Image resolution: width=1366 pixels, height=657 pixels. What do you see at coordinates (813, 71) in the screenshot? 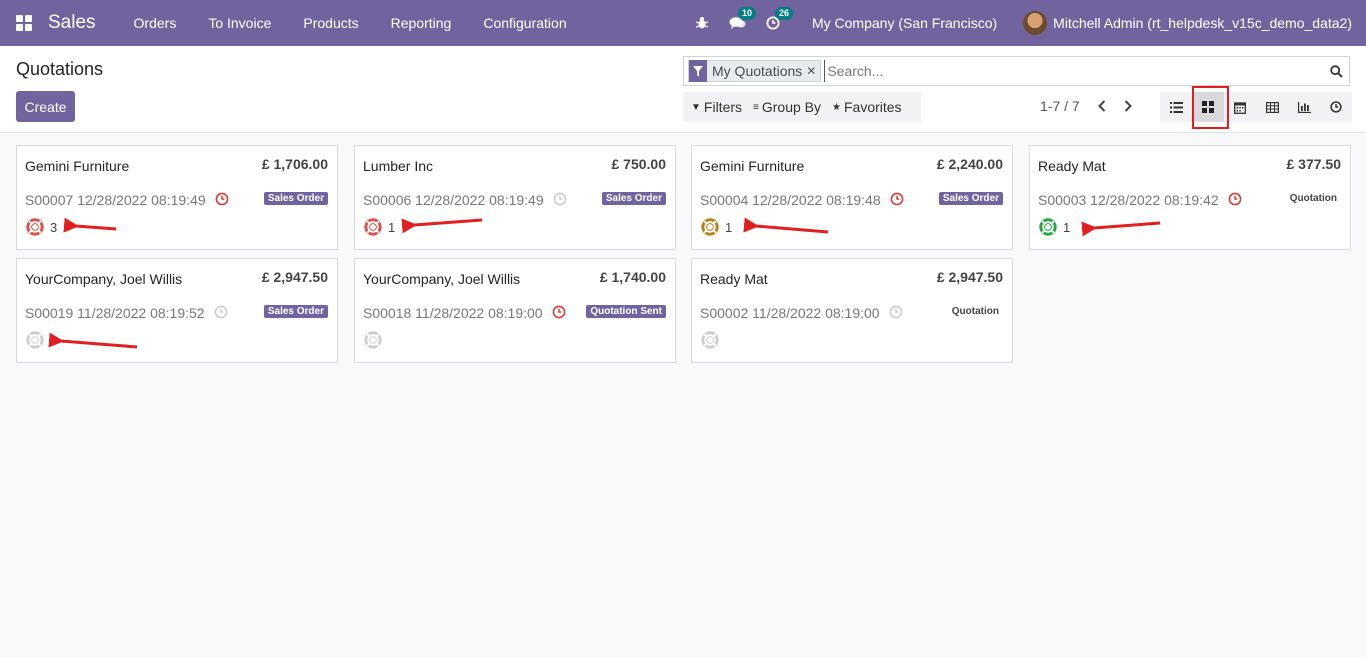
I see `remove-facet-icon: ✕` at bounding box center [813, 71].